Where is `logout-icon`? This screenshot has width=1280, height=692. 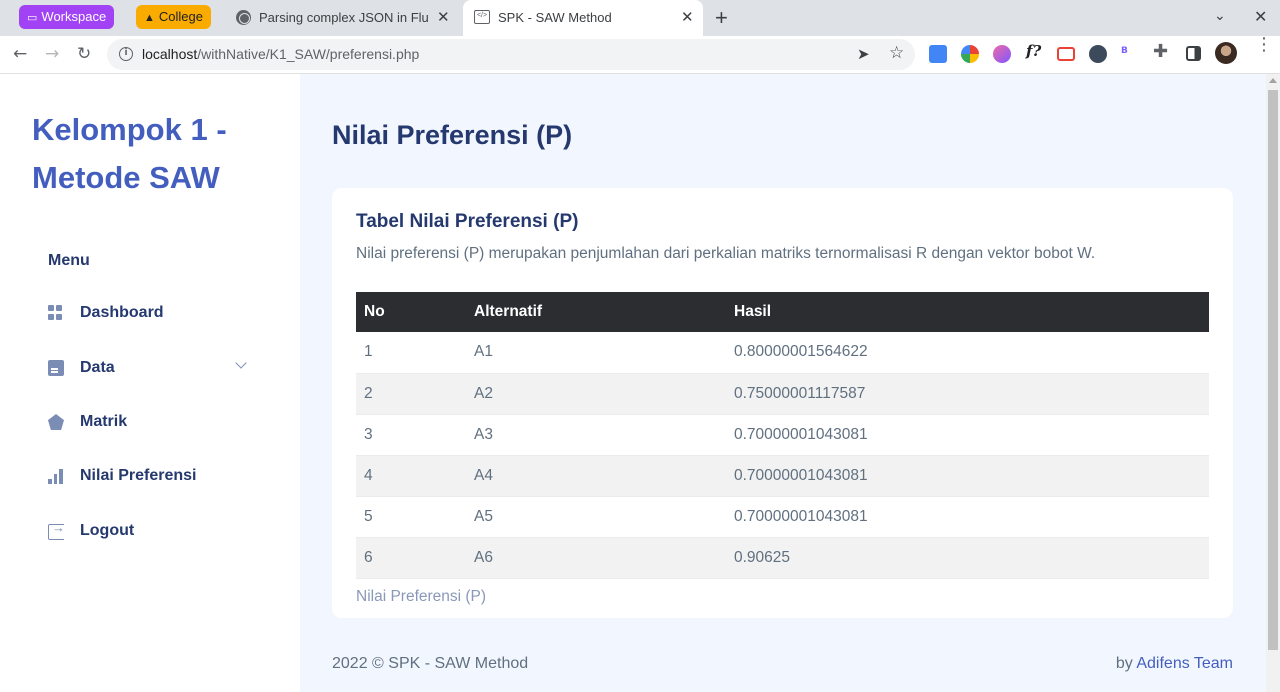 logout-icon is located at coordinates (56, 530).